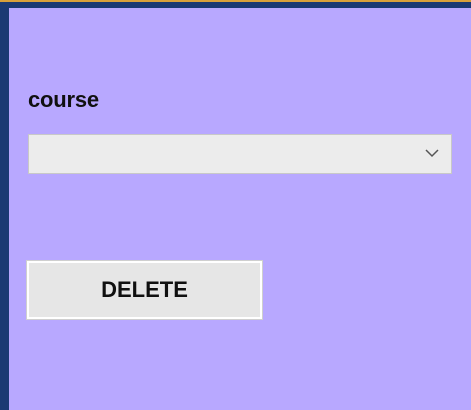  Describe the element at coordinates (235, 1) in the screenshot. I see `window-frame-top-border` at that location.